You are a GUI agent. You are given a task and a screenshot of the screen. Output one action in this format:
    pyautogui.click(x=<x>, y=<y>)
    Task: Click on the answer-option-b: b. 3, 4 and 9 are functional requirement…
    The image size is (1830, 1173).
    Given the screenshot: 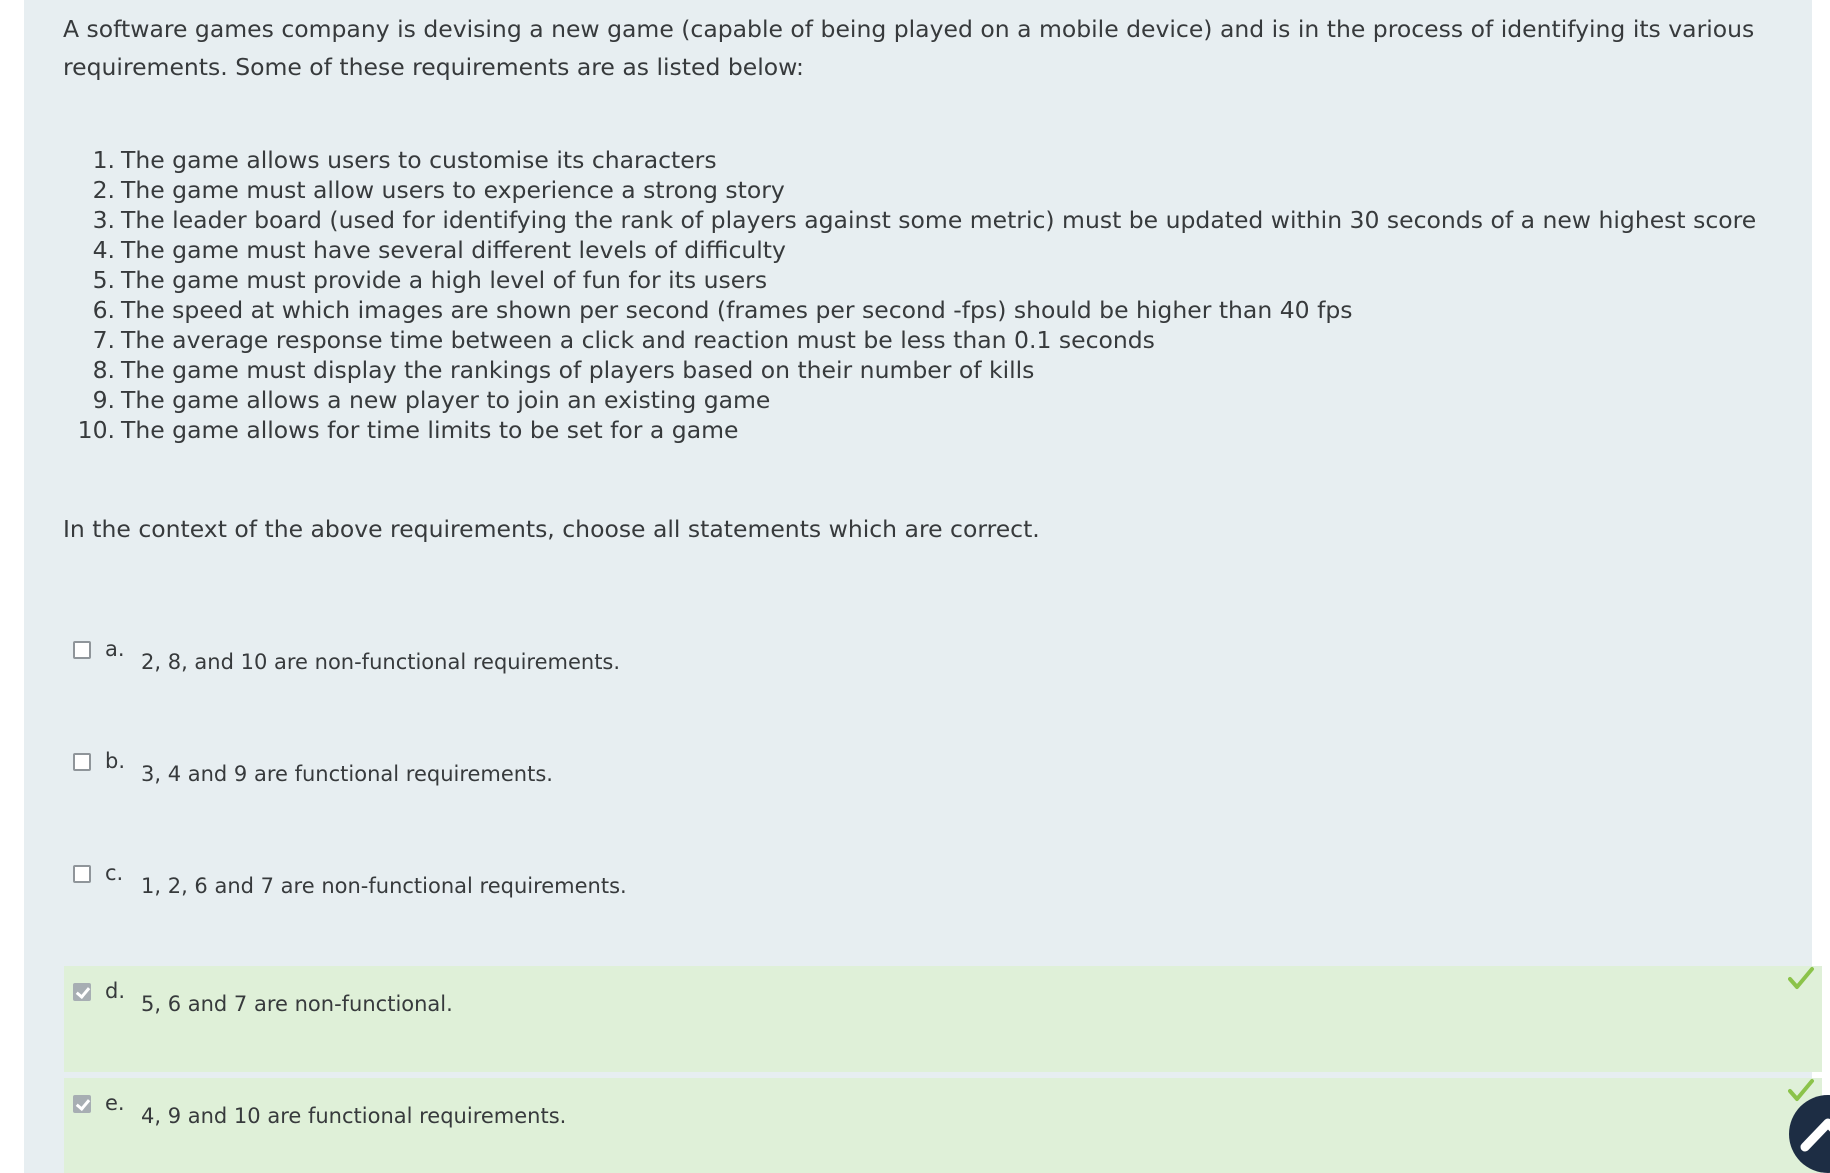 What is the action you would take?
    pyautogui.click(x=943, y=789)
    